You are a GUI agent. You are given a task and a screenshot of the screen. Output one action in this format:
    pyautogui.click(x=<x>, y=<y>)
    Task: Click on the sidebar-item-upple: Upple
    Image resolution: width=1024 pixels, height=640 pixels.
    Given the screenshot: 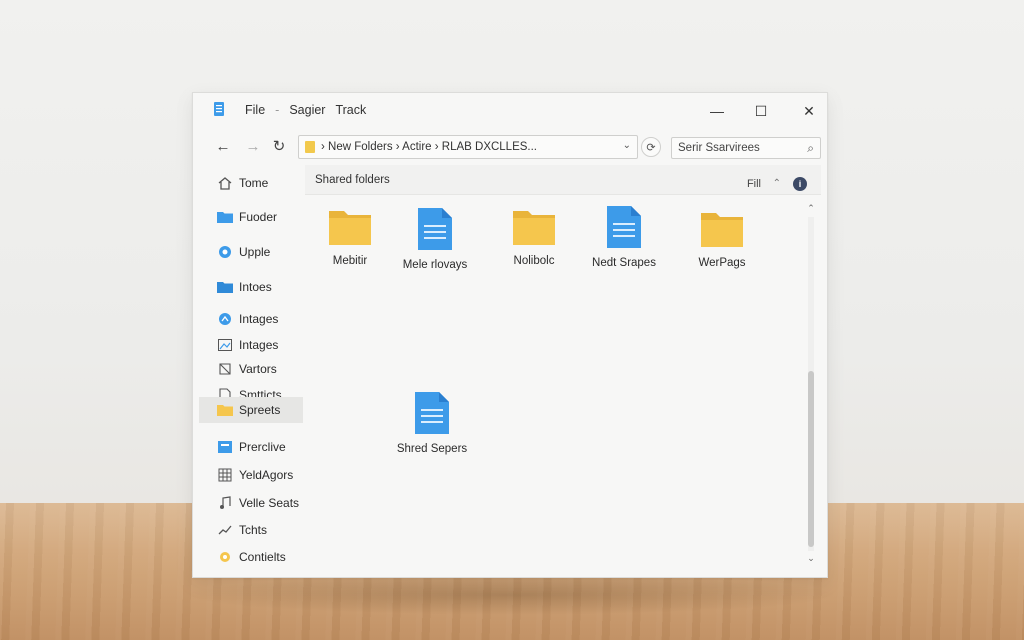 What is the action you would take?
    pyautogui.click(x=251, y=252)
    